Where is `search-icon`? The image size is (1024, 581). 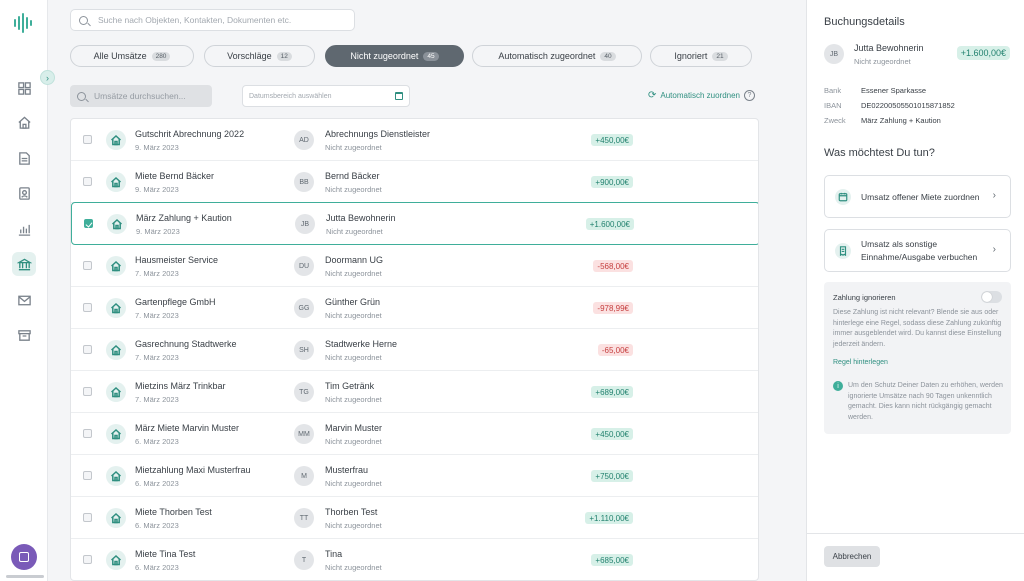 search-icon is located at coordinates (83, 20).